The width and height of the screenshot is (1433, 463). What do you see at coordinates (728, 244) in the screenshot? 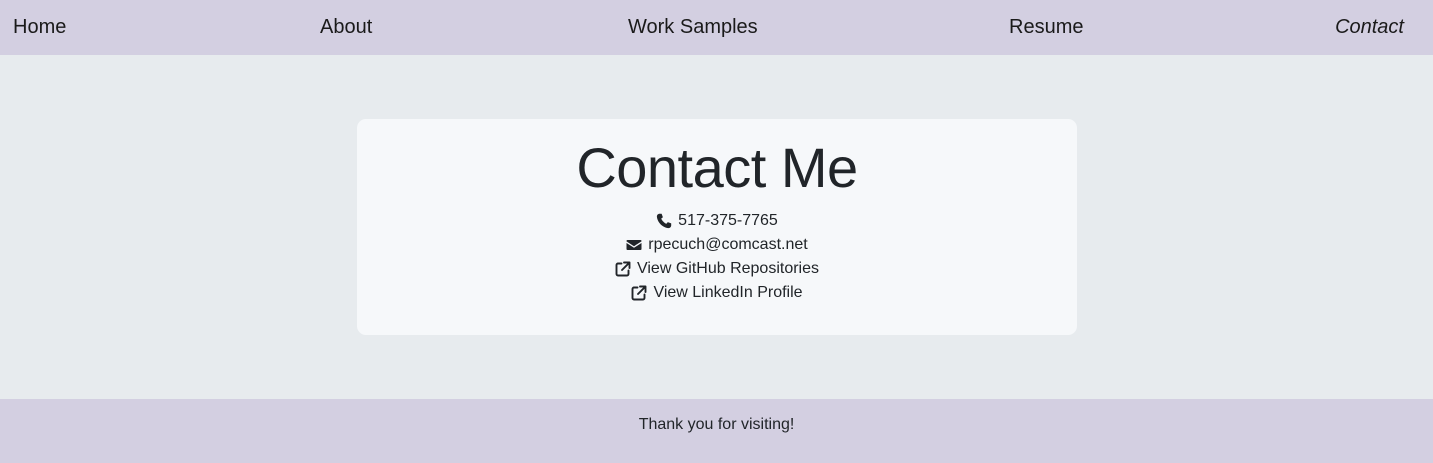
I see `email-address: rpecuch@comcast.net` at bounding box center [728, 244].